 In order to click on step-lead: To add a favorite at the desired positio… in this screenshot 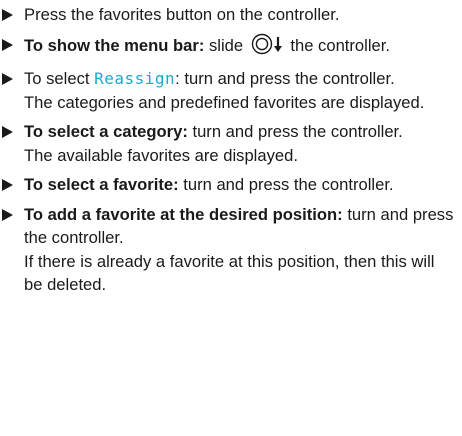, I will do `click(183, 214)`.